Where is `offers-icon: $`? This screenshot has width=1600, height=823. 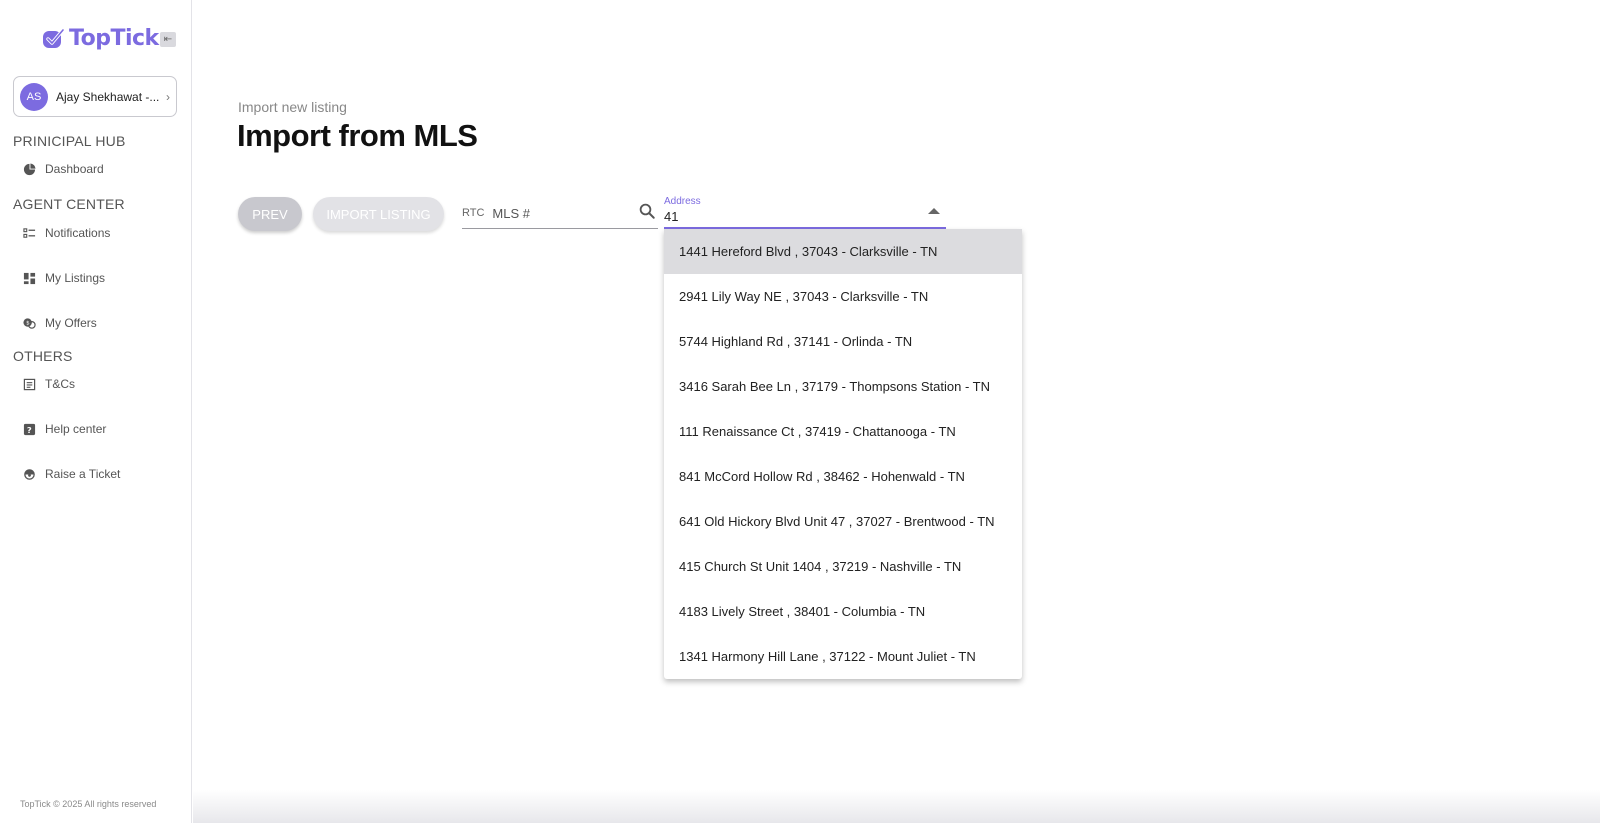
offers-icon: $ is located at coordinates (29, 323).